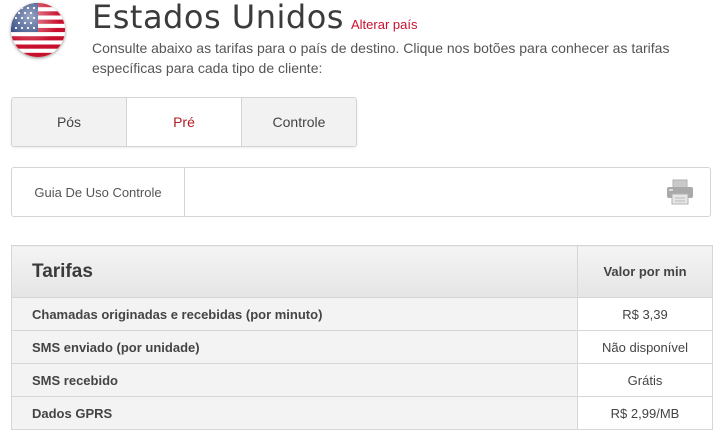  I want to click on row-value: R$ 2,99/MB, so click(645, 413).